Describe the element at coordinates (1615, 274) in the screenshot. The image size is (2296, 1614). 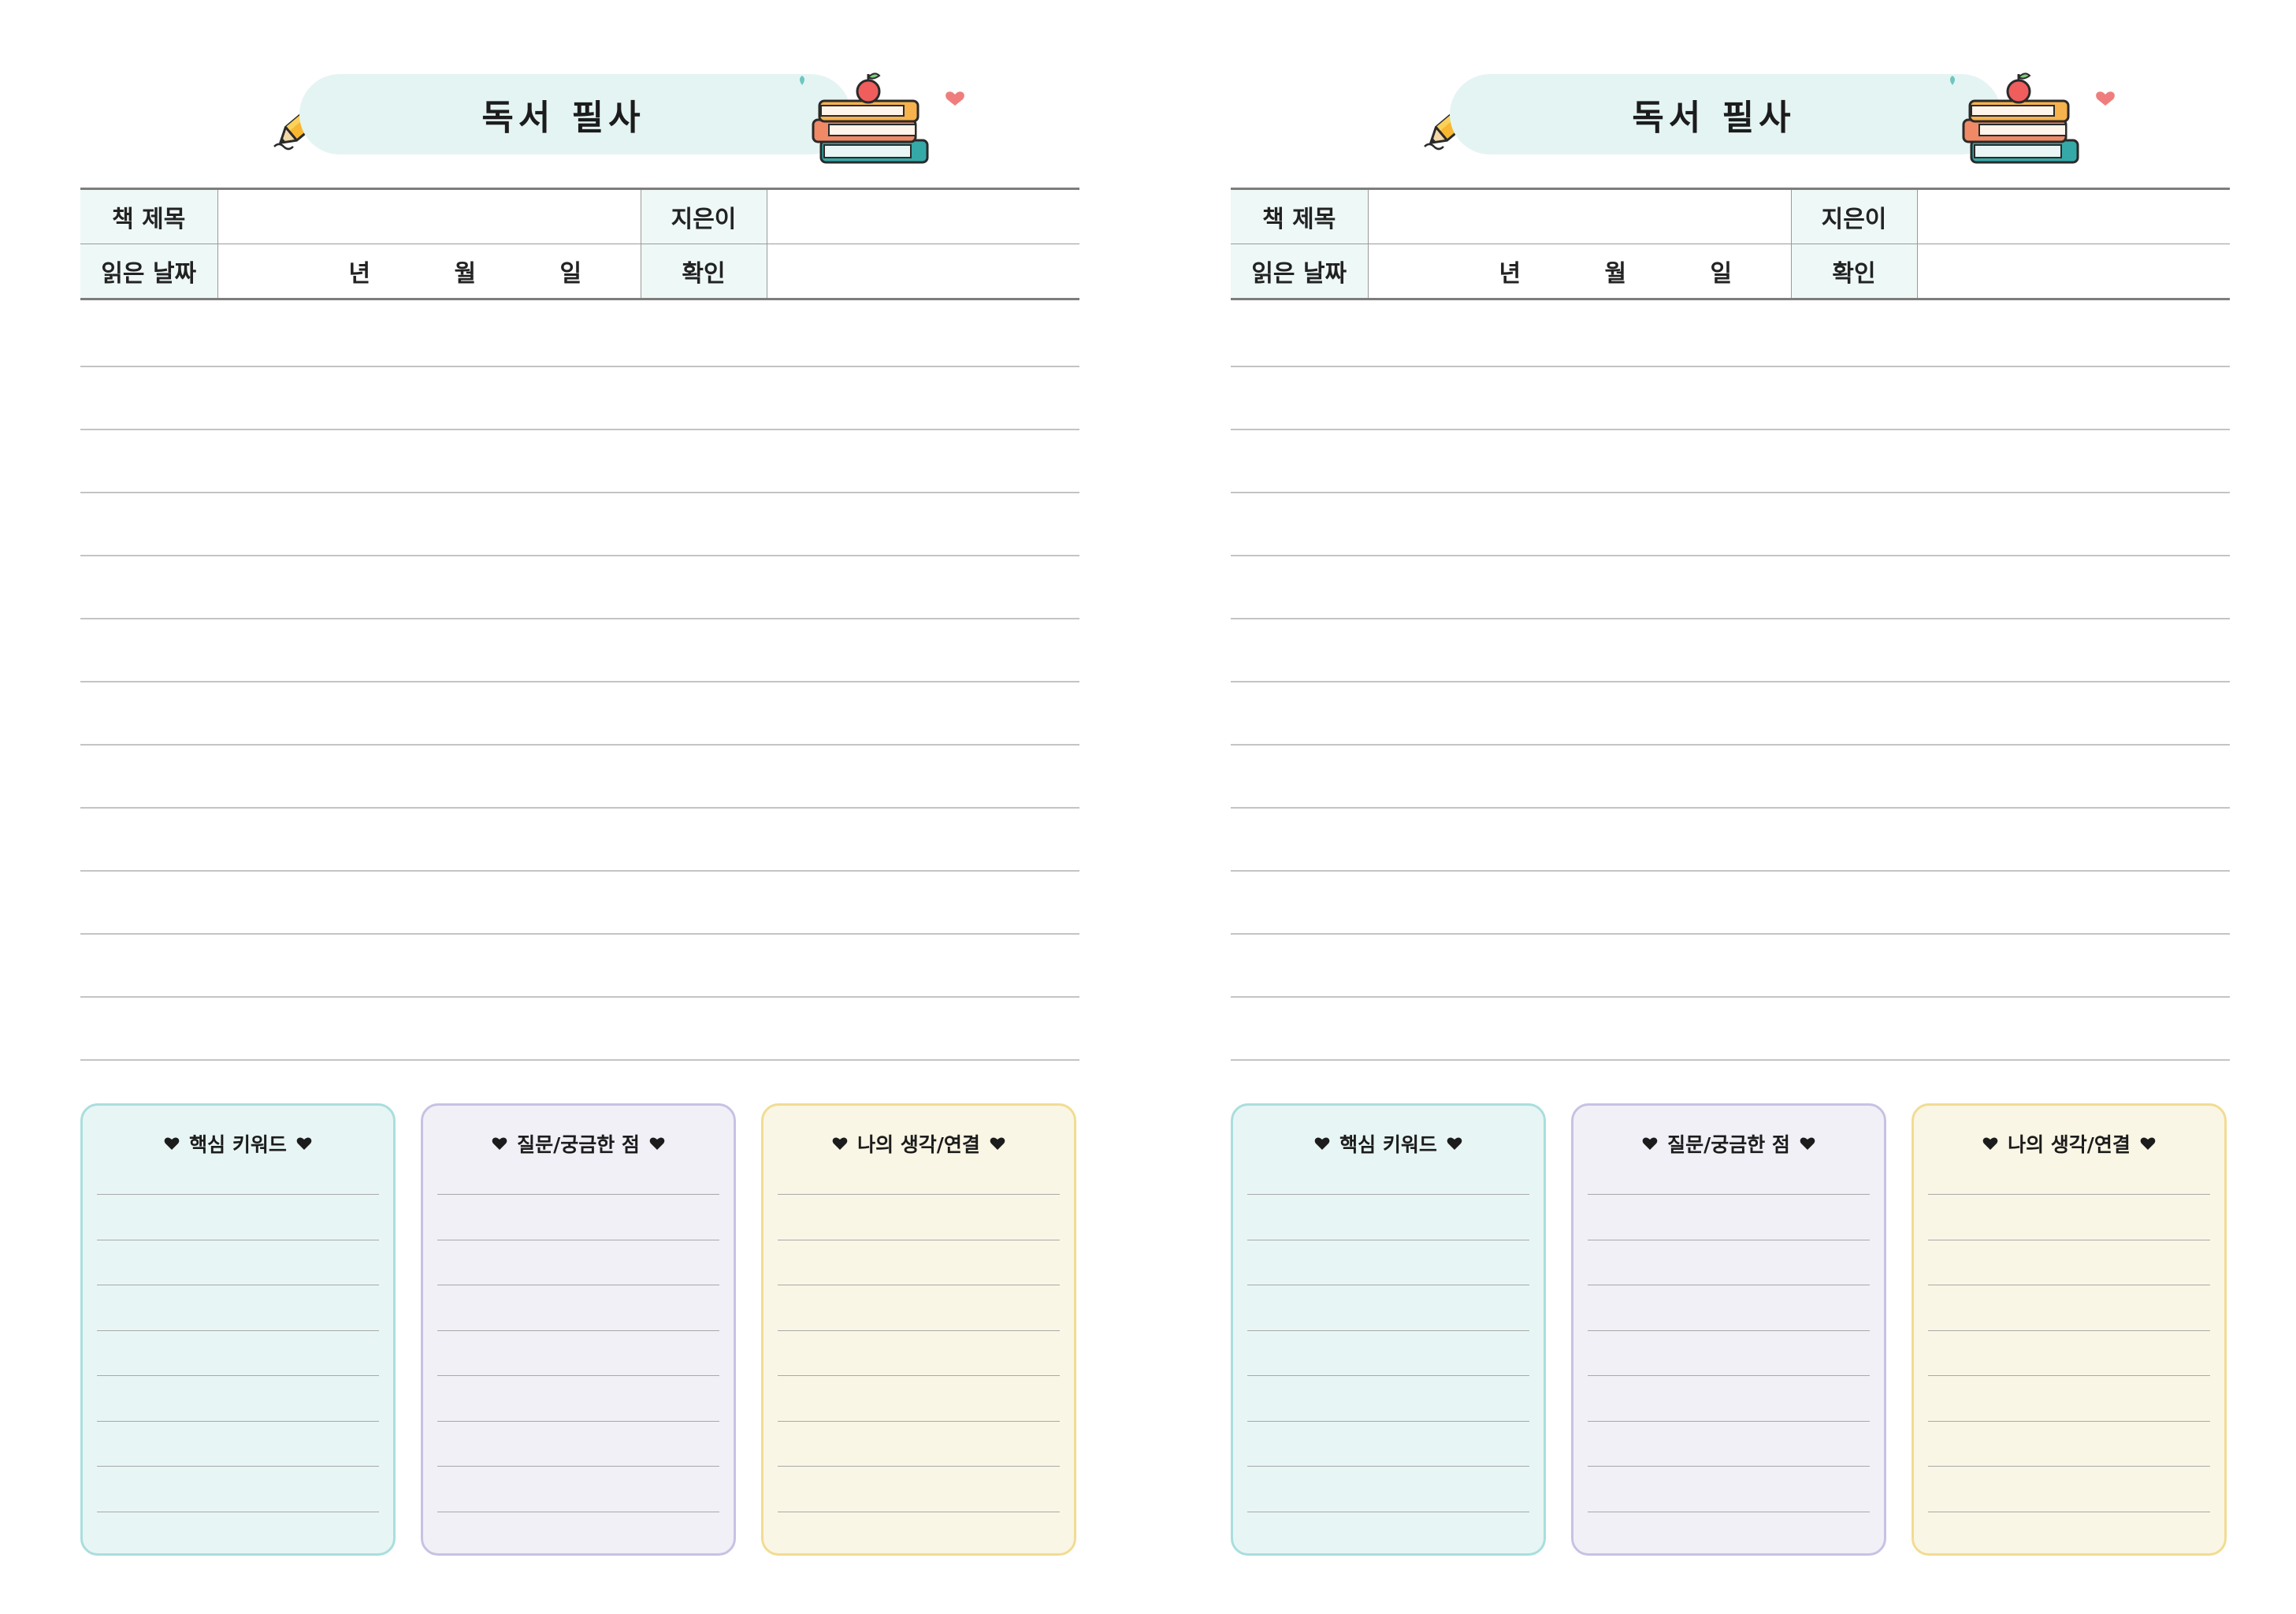
I see `month-label: 월` at that location.